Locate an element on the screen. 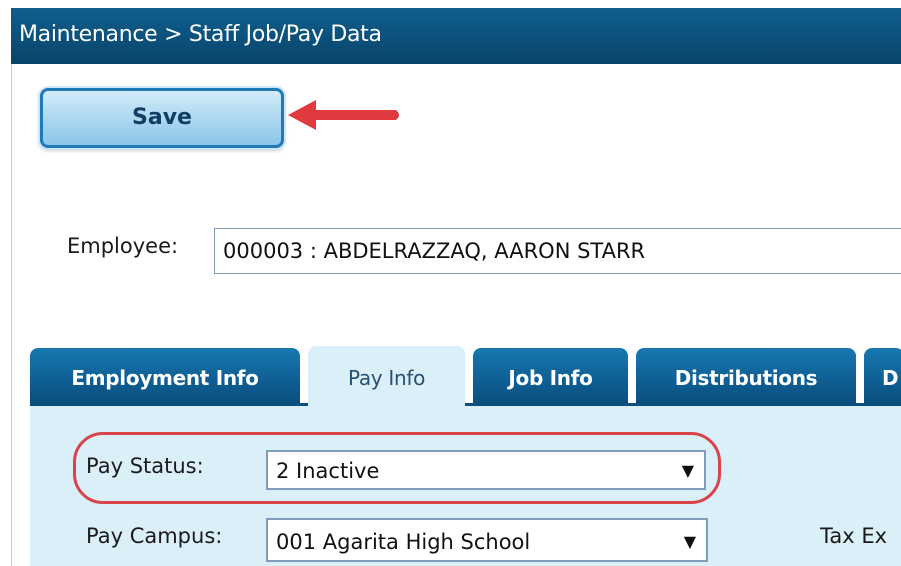 The height and width of the screenshot is (566, 901). pay-campus-label: Pay Campus: is located at coordinates (154, 536).